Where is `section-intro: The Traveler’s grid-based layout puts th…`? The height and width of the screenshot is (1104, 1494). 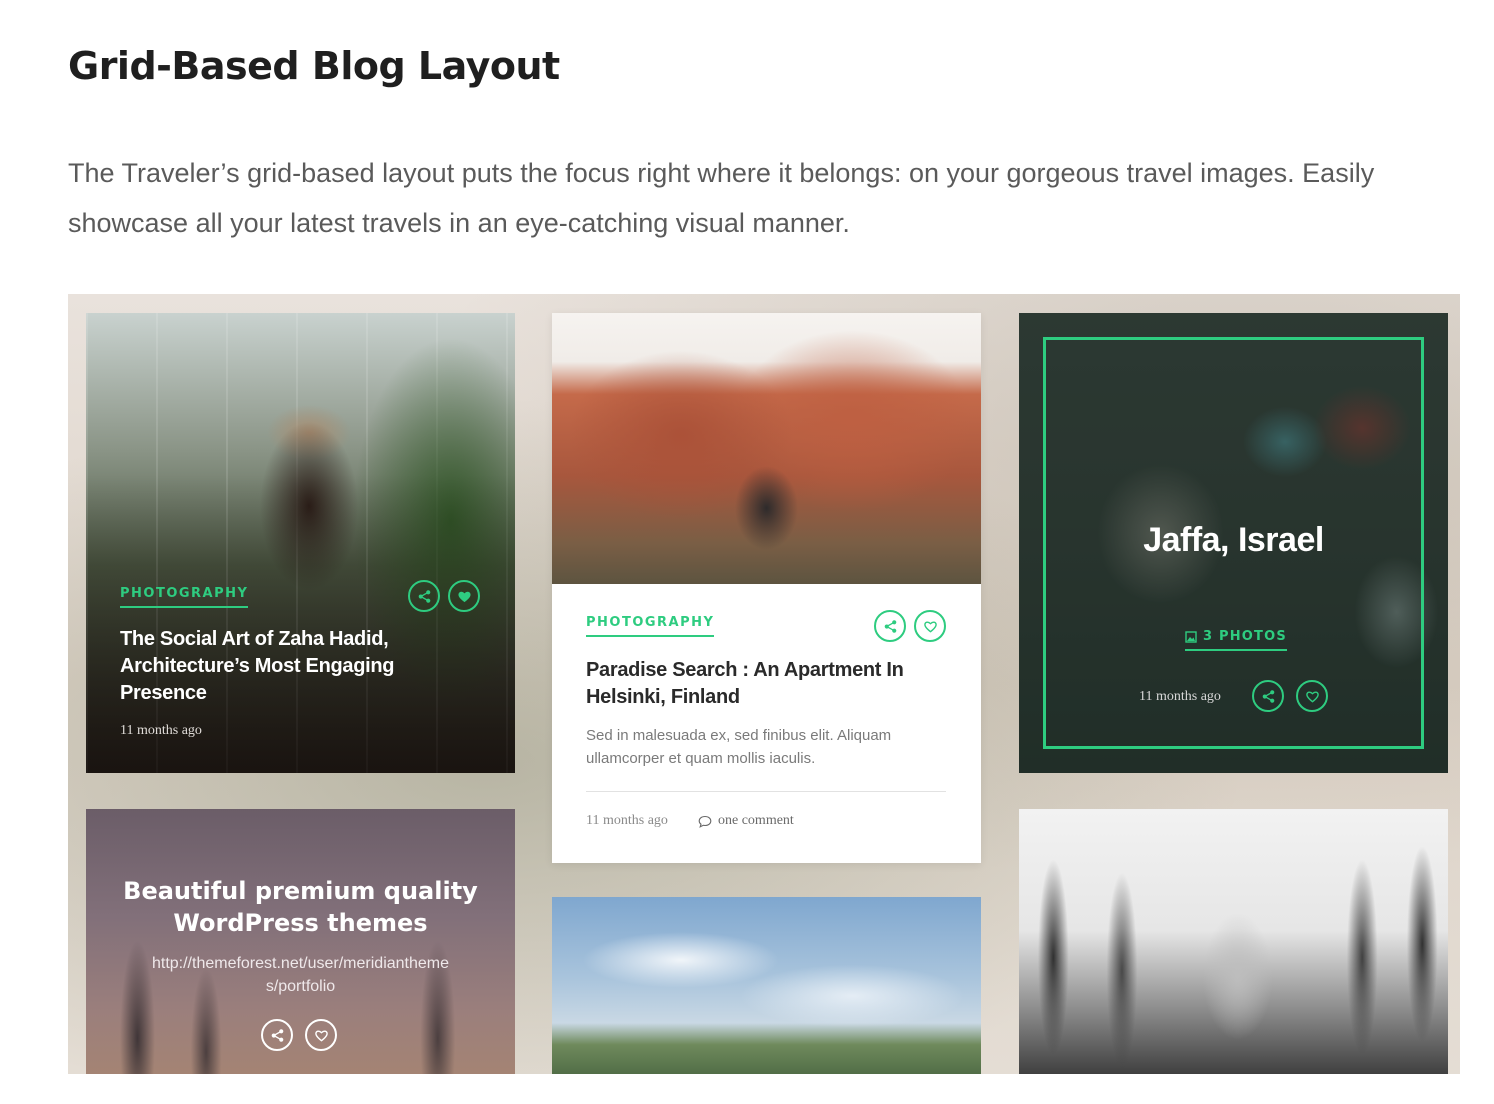
section-intro: The Traveler’s grid-based layout puts th… is located at coordinates (721, 198).